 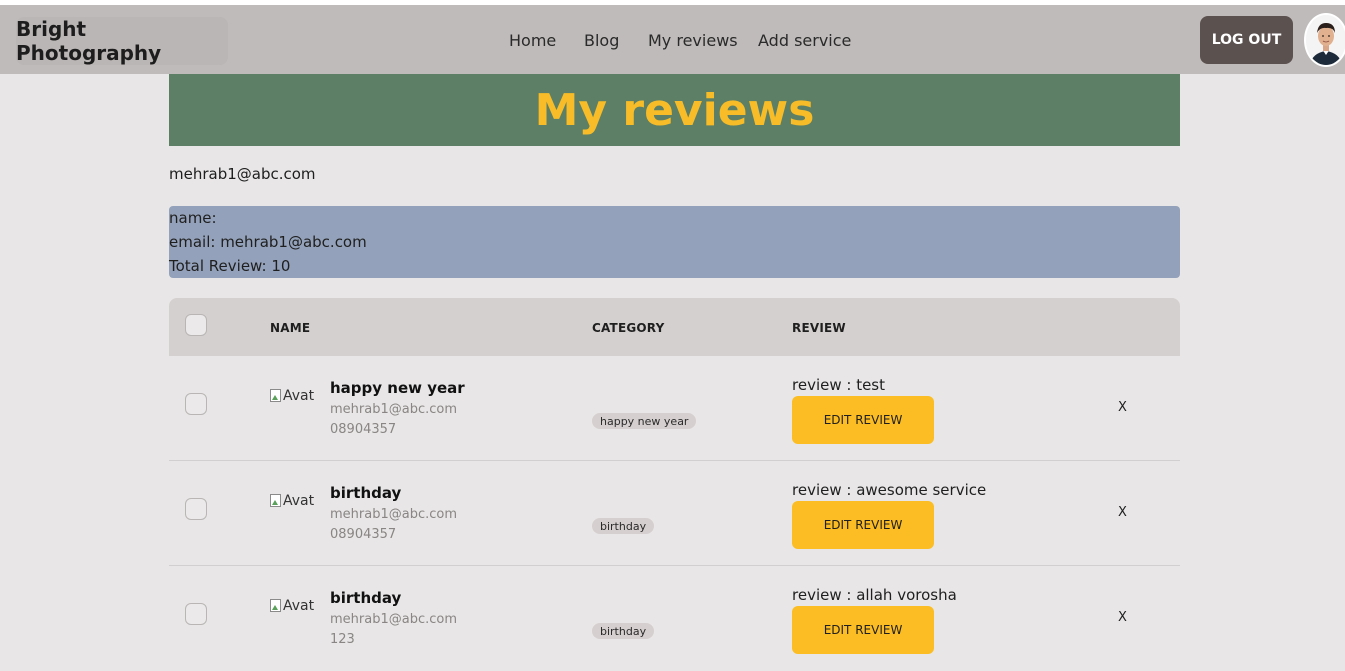 What do you see at coordinates (290, 328) in the screenshot?
I see `column-header-name: NAME` at bounding box center [290, 328].